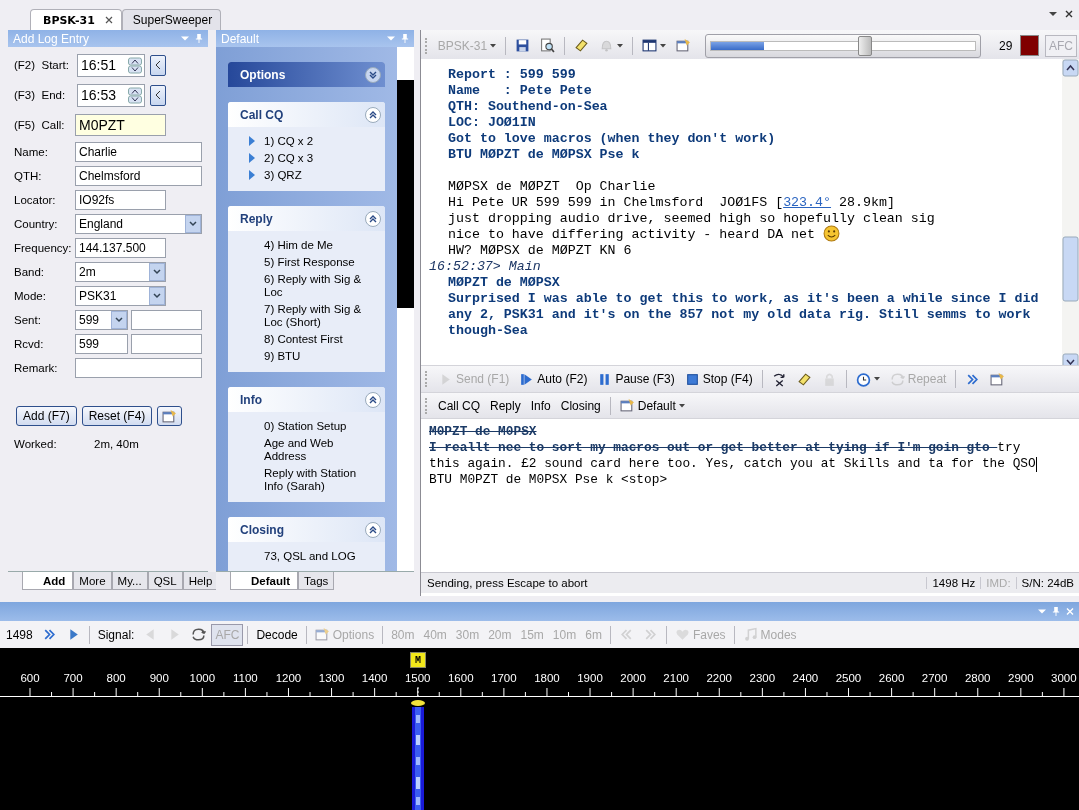 This screenshot has width=1079, height=810. What do you see at coordinates (120, 272) in the screenshot?
I see `dropdown-field: 2m` at bounding box center [120, 272].